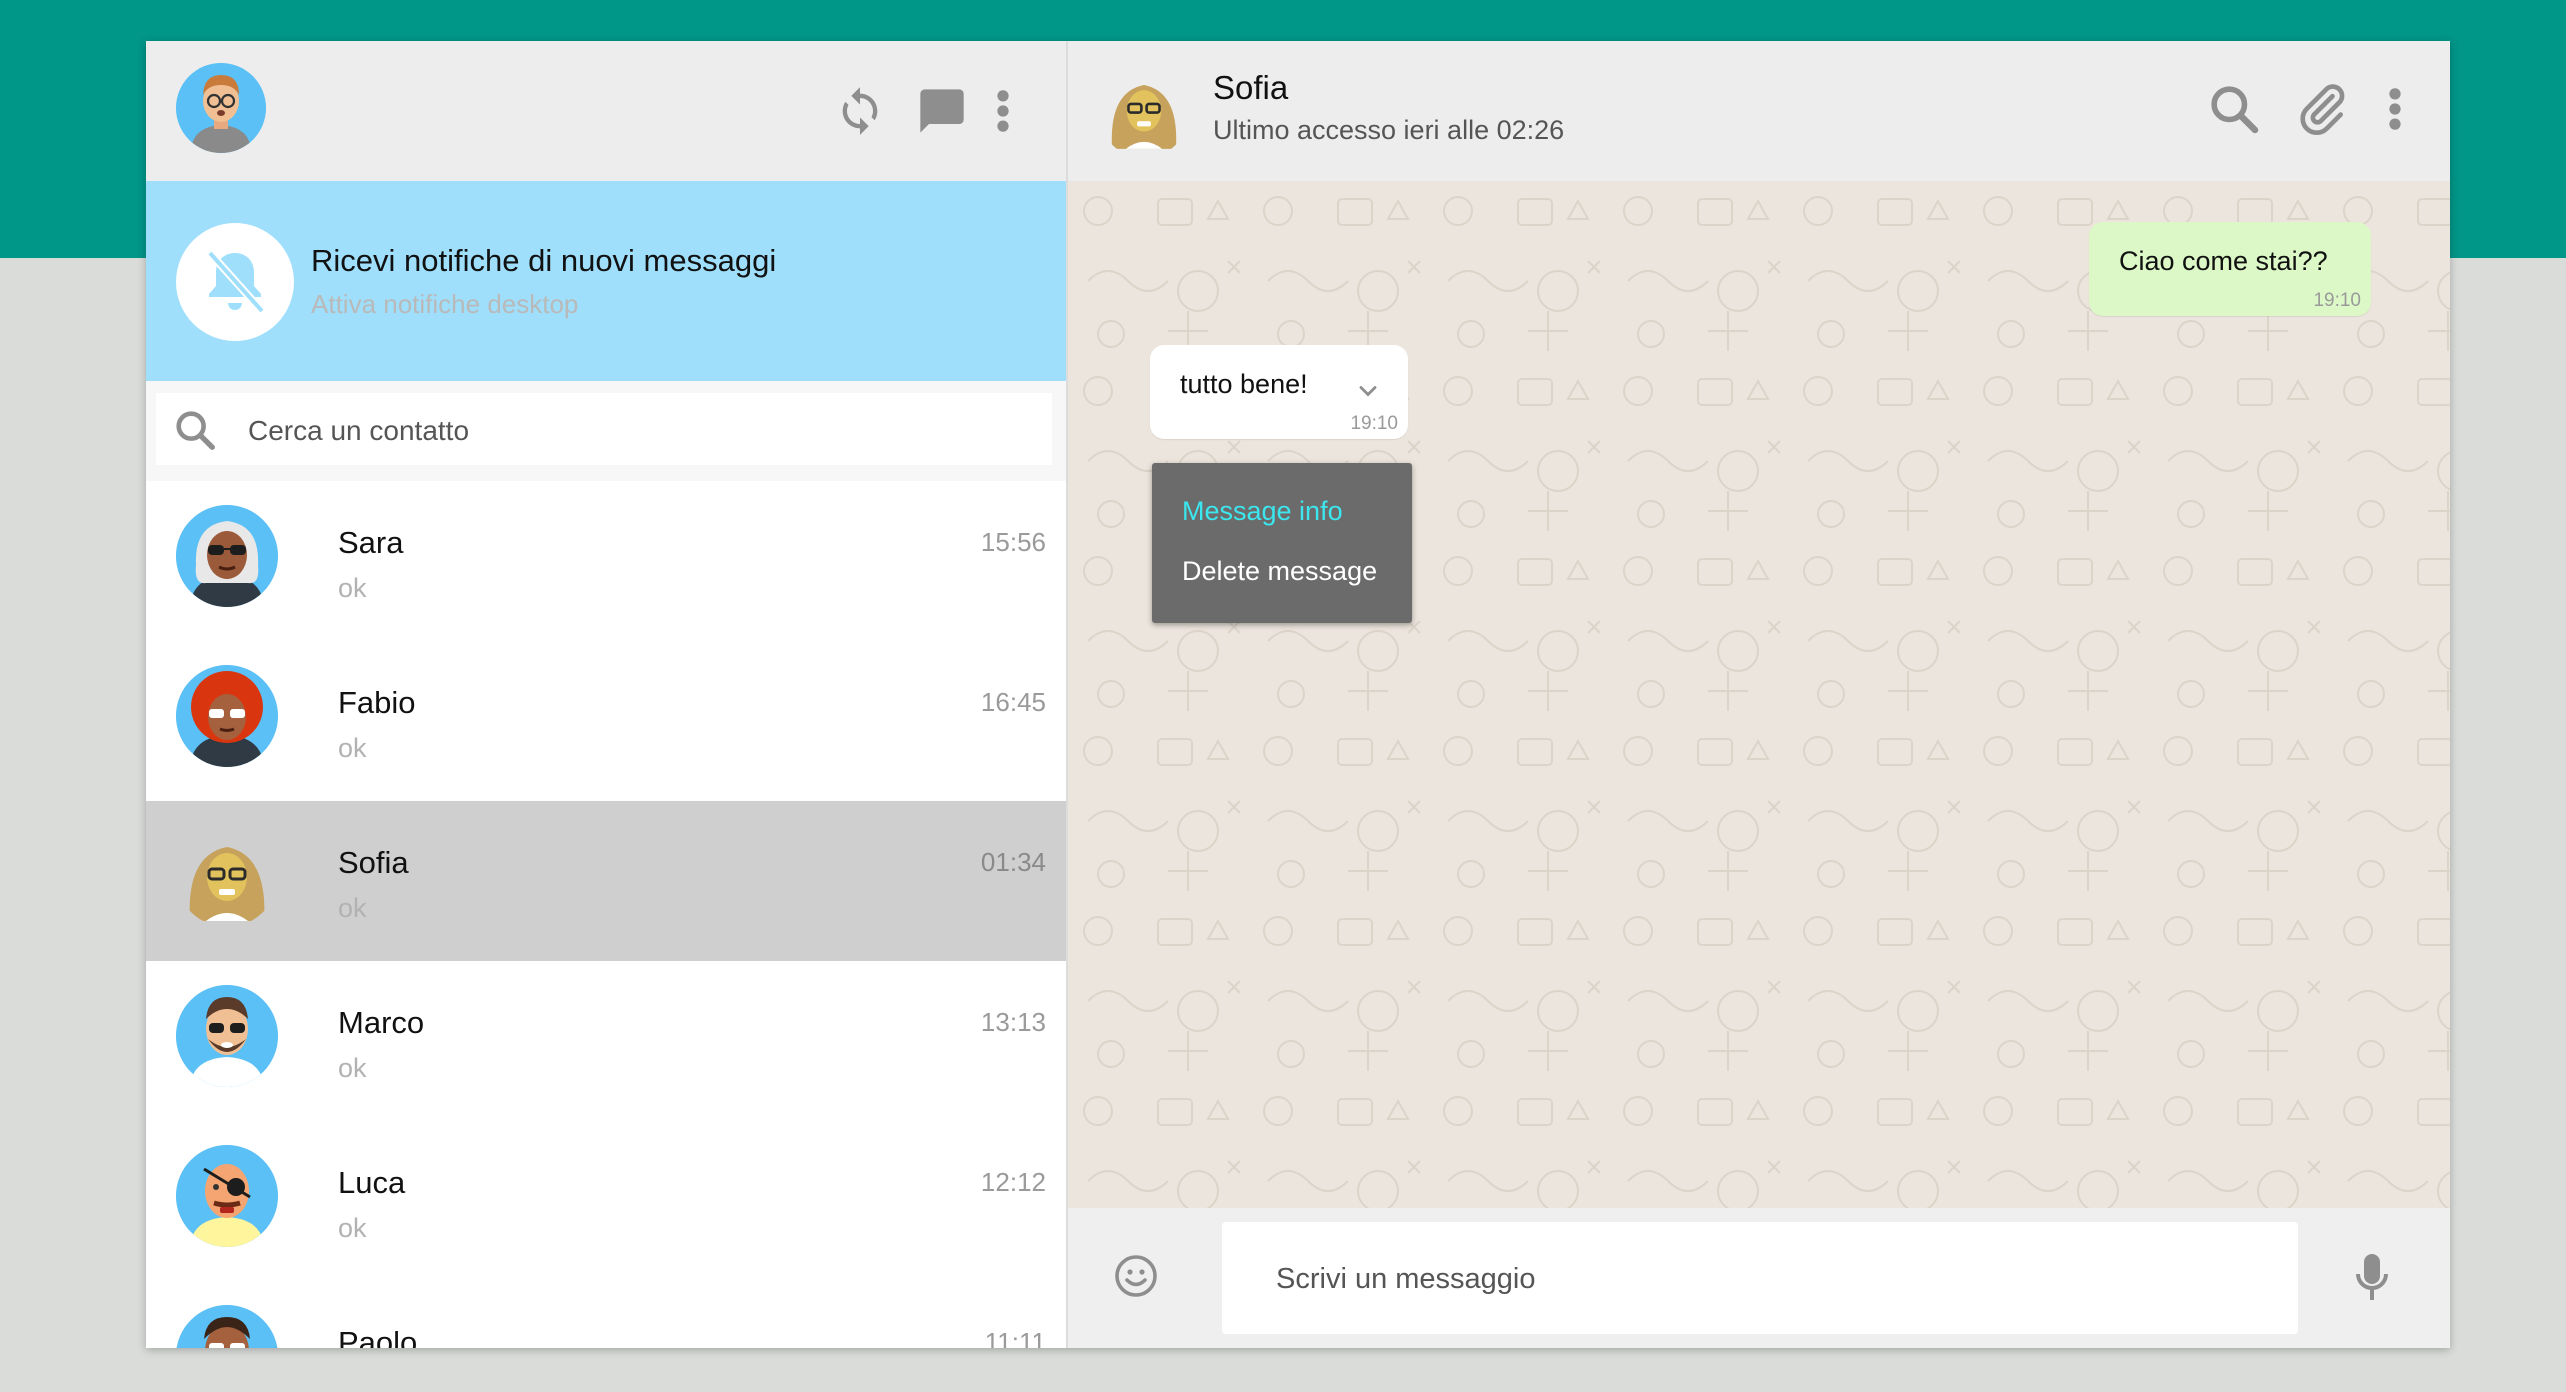  Describe the element at coordinates (1015, 1337) in the screenshot. I see `contact-time: 11:11` at that location.